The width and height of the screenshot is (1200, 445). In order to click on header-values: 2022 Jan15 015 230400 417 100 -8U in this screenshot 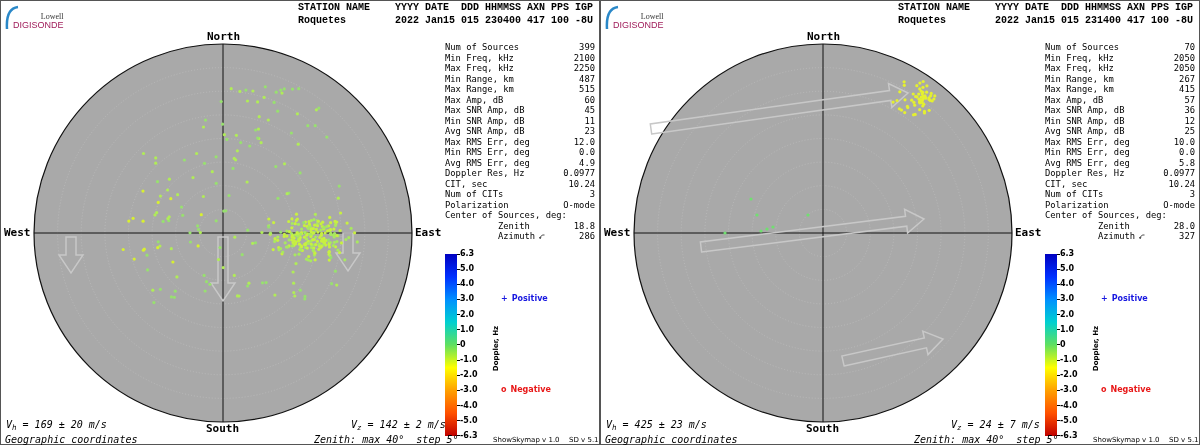, I will do `click(494, 20)`.